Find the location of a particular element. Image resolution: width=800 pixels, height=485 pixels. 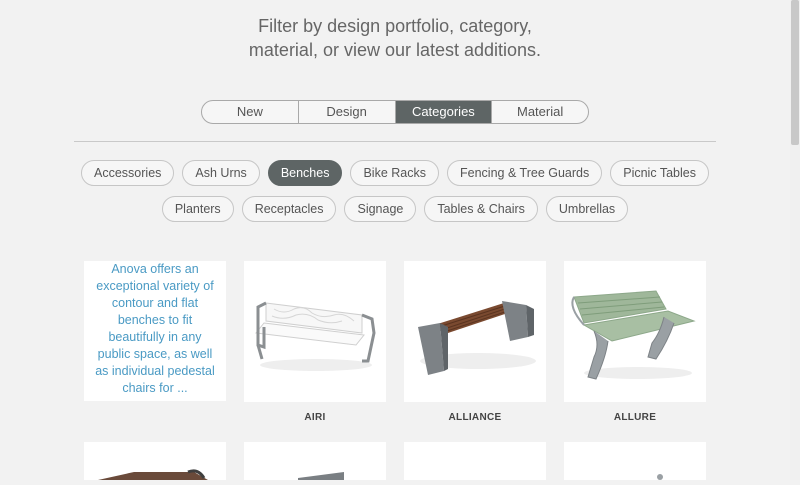

chip-benches: Benches is located at coordinates (305, 173).